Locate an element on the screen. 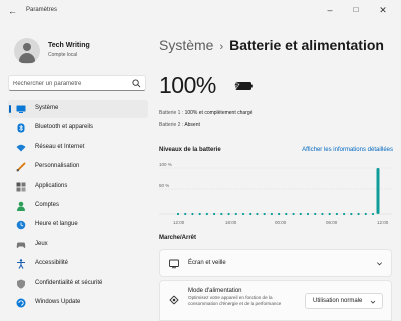 Image resolution: width=401 pixels, height=321 pixels. battery-levels-title: Niveaux de la batterie is located at coordinates (190, 150).